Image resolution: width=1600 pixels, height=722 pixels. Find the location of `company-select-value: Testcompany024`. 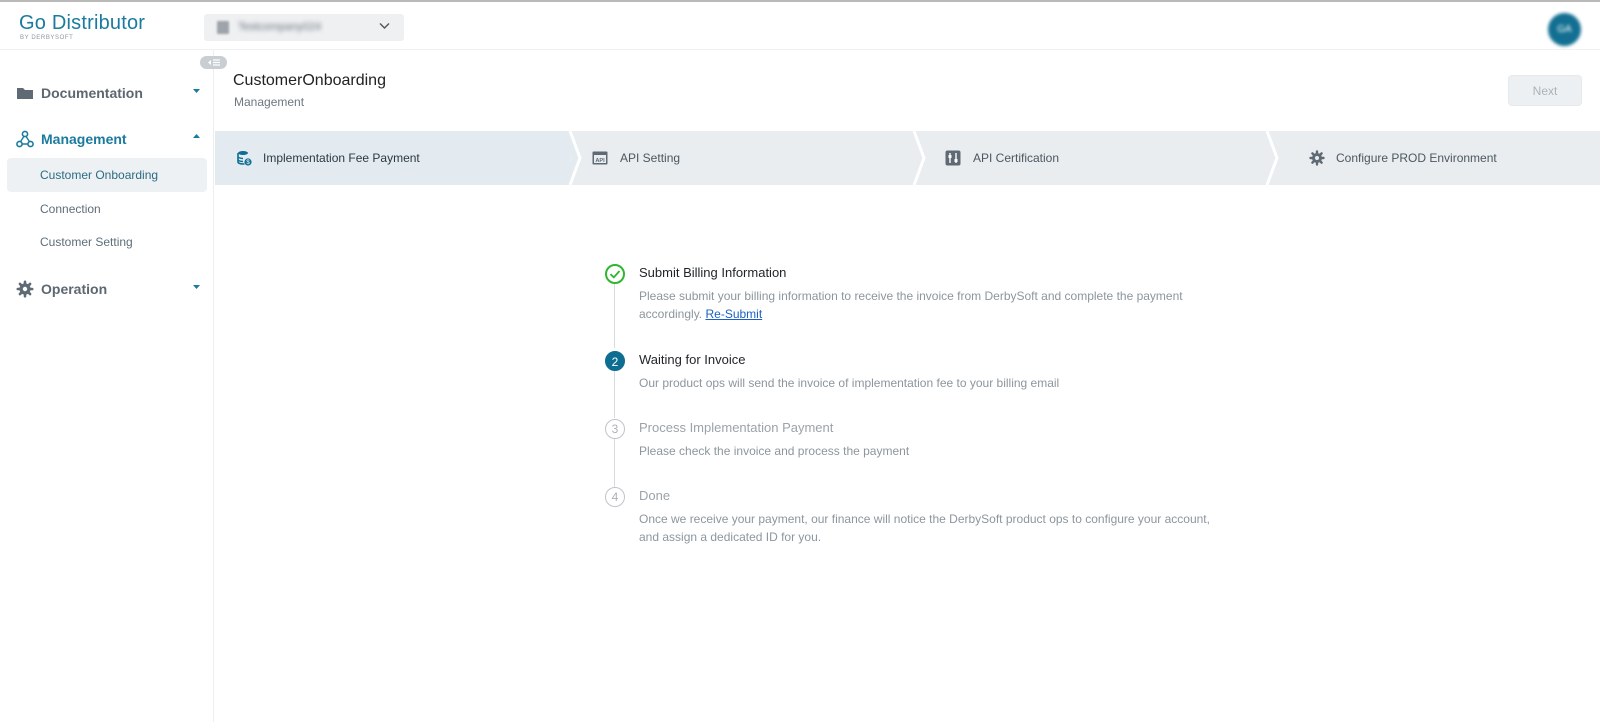

company-select-value: Testcompany024 is located at coordinates (280, 27).